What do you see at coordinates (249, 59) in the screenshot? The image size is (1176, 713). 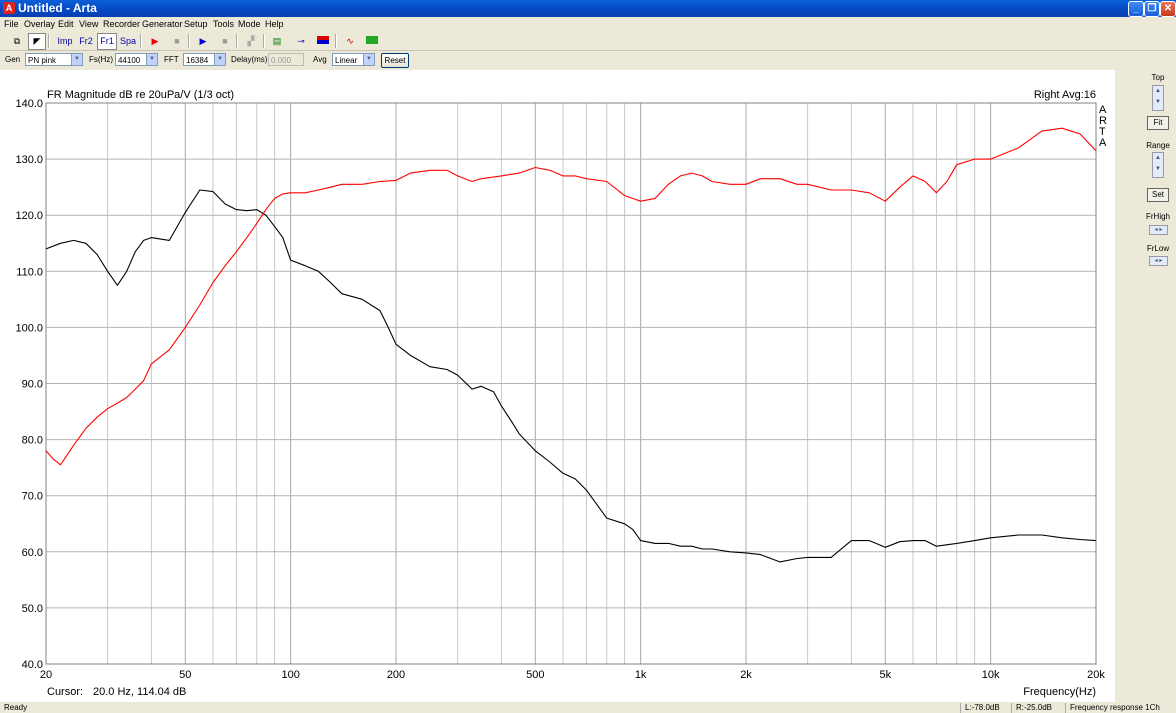 I see `delay-label: Delay(ms)` at bounding box center [249, 59].